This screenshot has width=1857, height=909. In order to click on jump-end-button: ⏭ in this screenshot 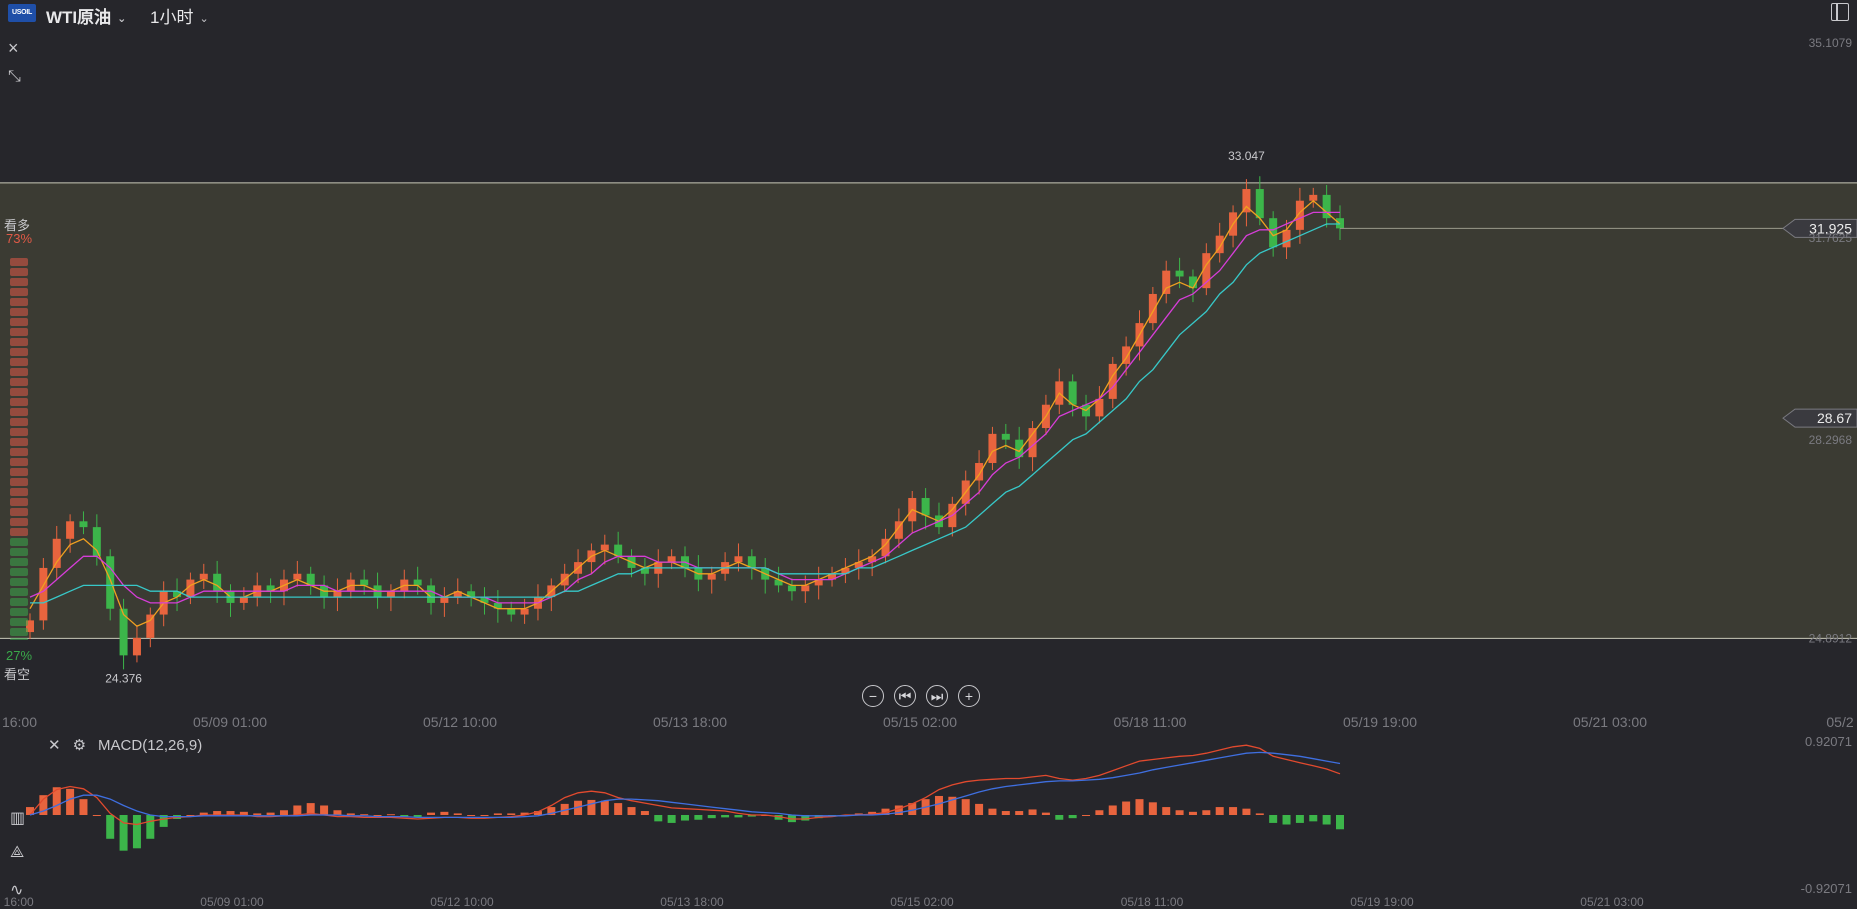, I will do `click(937, 696)`.